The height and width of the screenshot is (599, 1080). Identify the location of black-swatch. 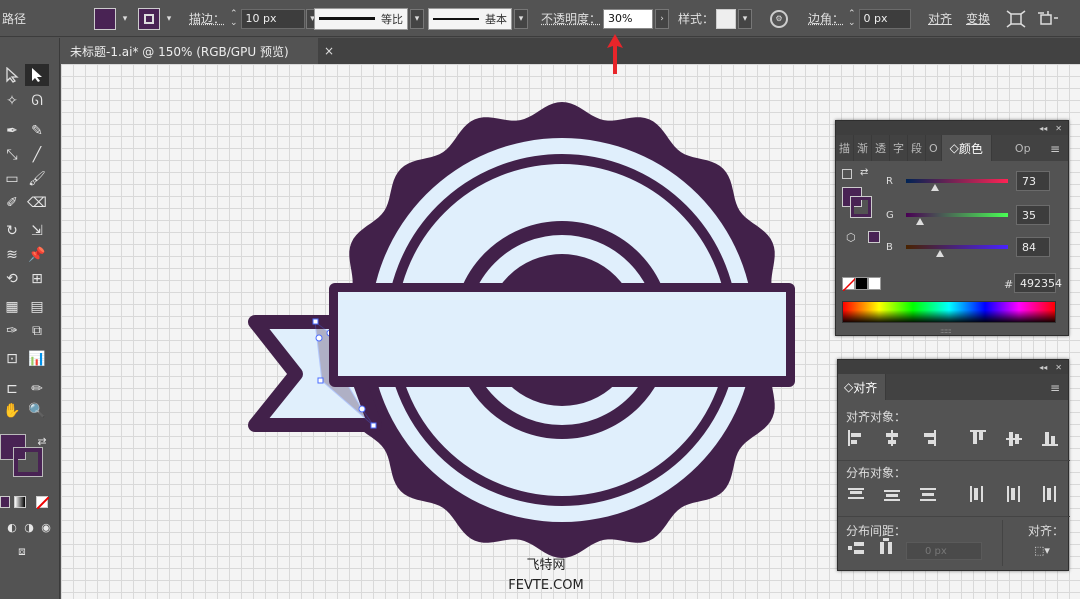
(861, 283).